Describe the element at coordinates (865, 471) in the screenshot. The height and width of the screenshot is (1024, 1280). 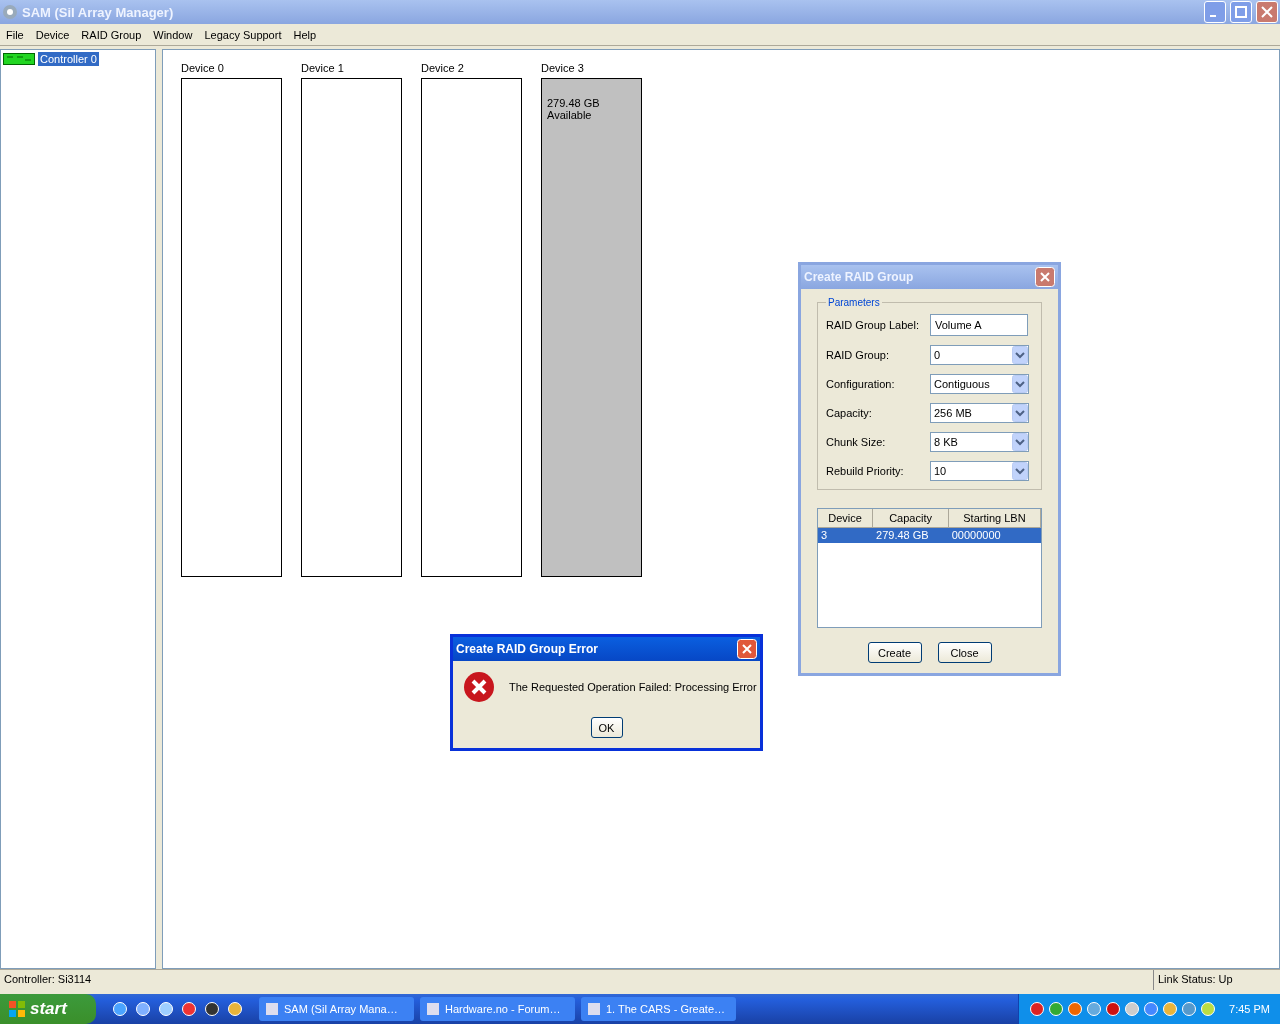
I see `field-label: Rebuild Priority:` at that location.